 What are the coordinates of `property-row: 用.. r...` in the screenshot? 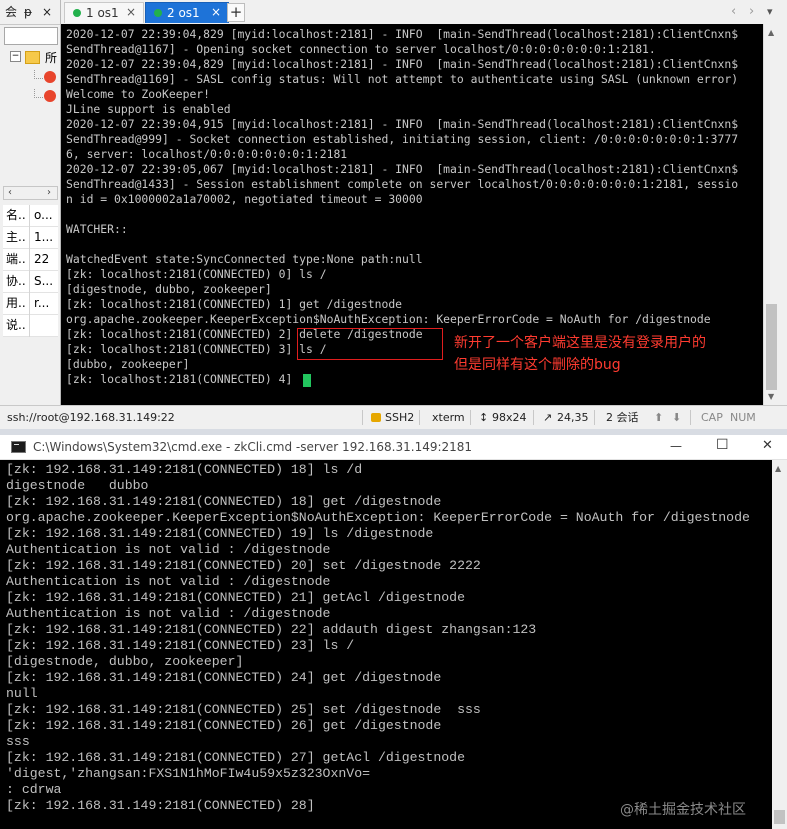 It's located at (30, 304).